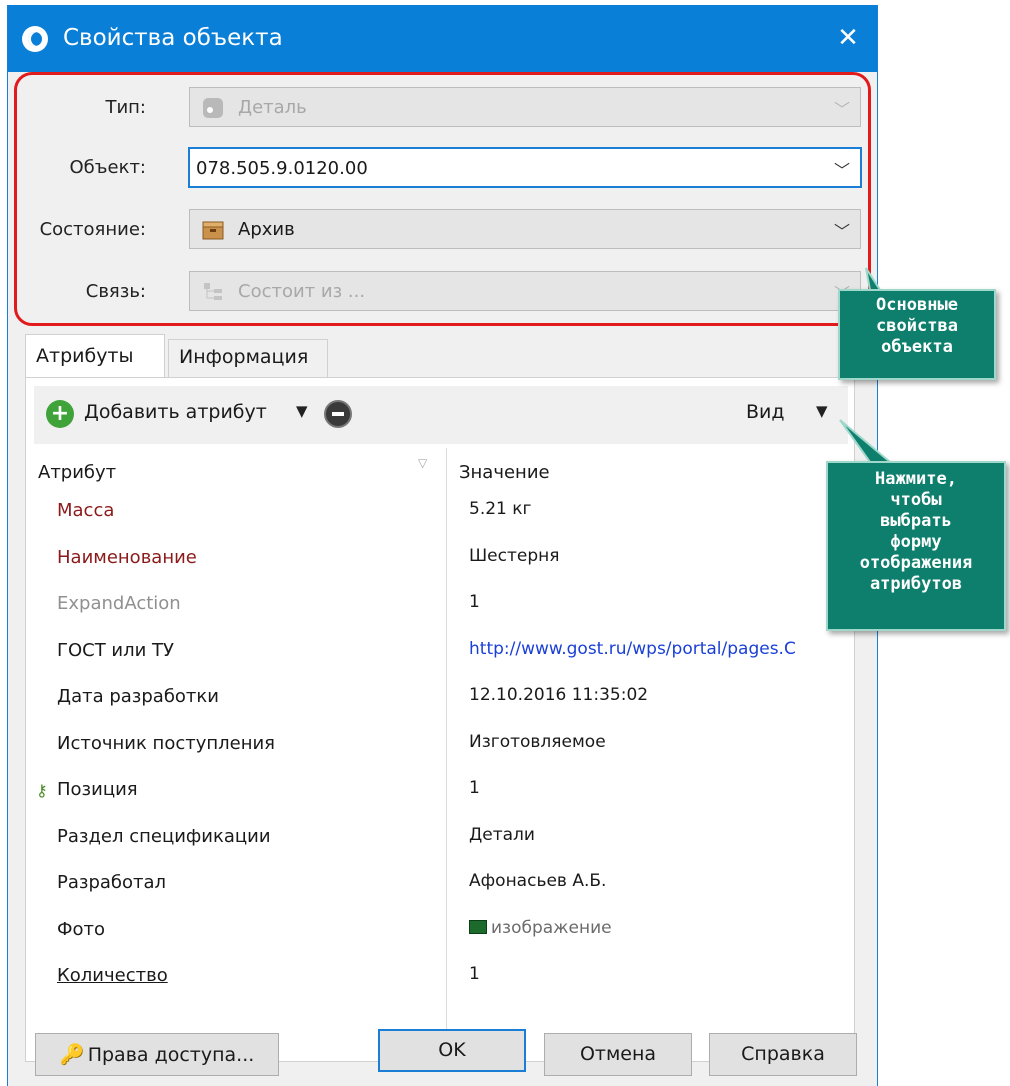 The image size is (1010, 1086). Describe the element at coordinates (866, 441) in the screenshot. I see `callout-pointer-view` at that location.